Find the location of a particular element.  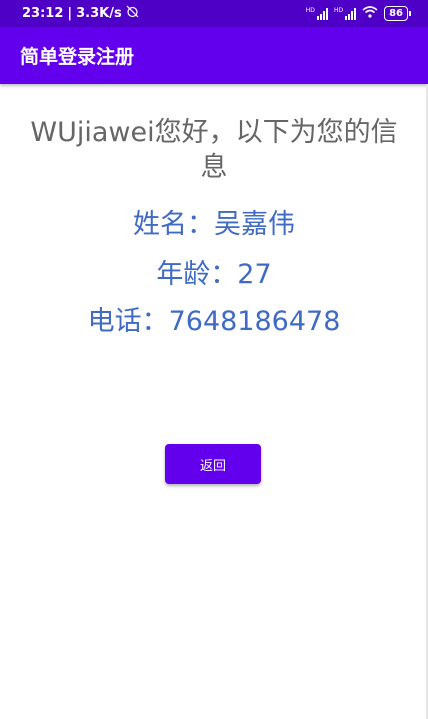

status-left: 23:12 | 3.3K/s is located at coordinates (80, 13).